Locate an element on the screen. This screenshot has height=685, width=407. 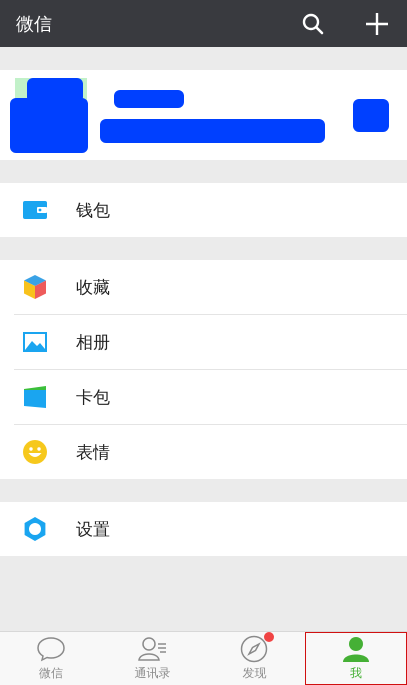
person-icon is located at coordinates (356, 649).